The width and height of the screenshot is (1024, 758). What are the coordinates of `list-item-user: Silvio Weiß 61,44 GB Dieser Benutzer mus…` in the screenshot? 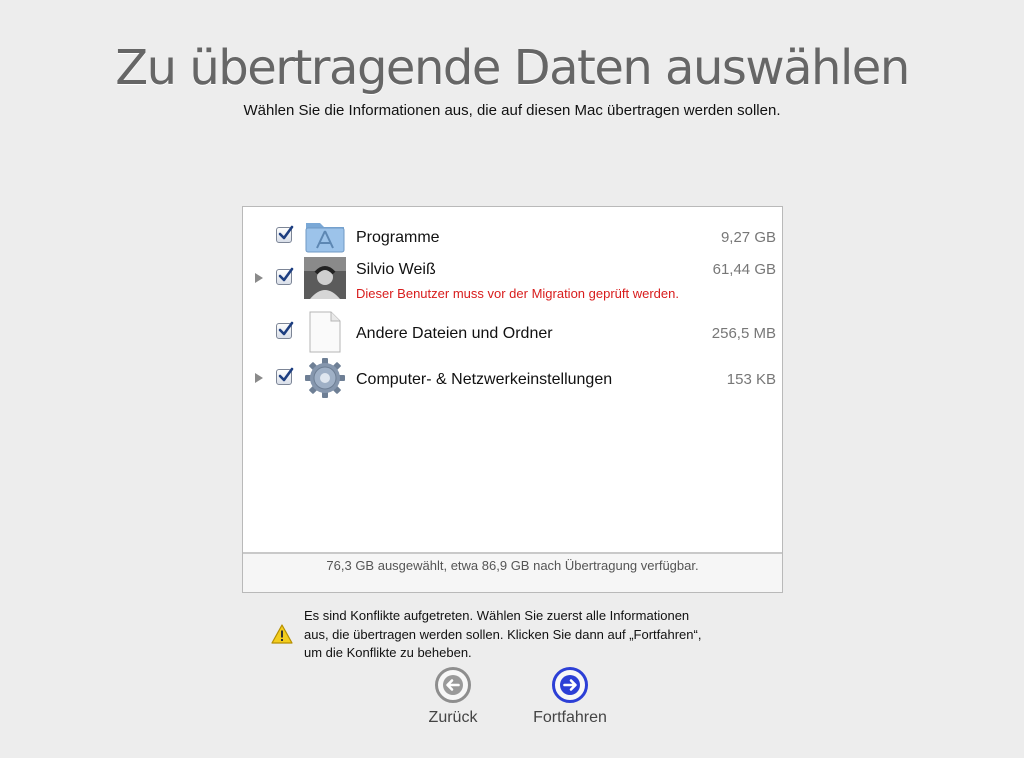 It's located at (512, 283).